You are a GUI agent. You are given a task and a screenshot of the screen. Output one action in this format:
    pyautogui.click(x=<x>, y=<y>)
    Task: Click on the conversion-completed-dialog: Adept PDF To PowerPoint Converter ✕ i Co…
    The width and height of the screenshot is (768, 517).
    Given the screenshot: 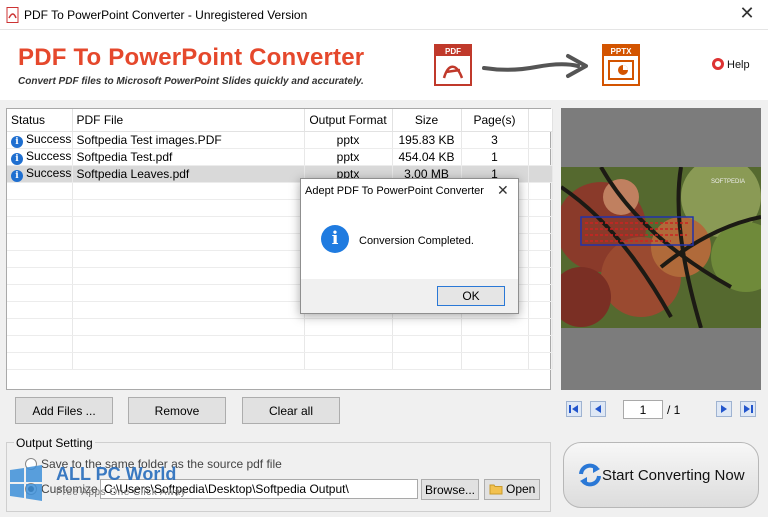 What is the action you would take?
    pyautogui.click(x=409, y=246)
    